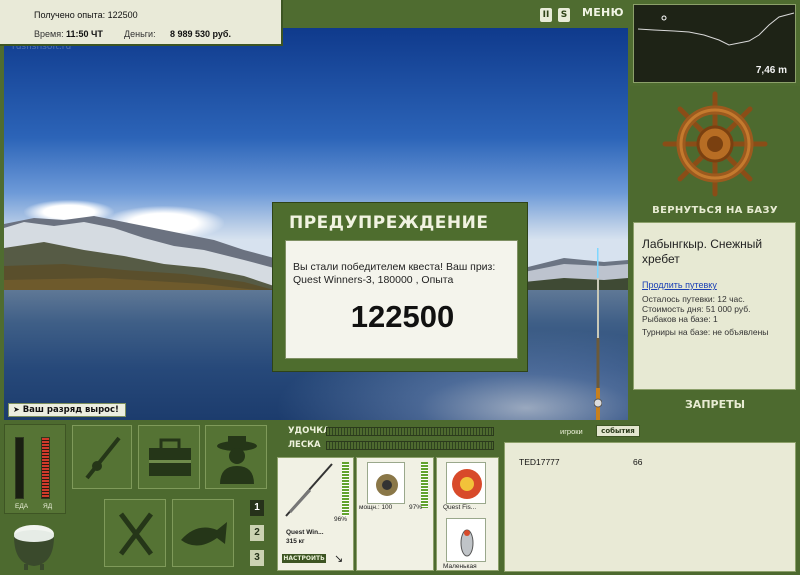 The height and width of the screenshot is (575, 800). Describe the element at coordinates (84, 34) in the screenshot. I see `time-value: 11:50 ЧТ` at that location.